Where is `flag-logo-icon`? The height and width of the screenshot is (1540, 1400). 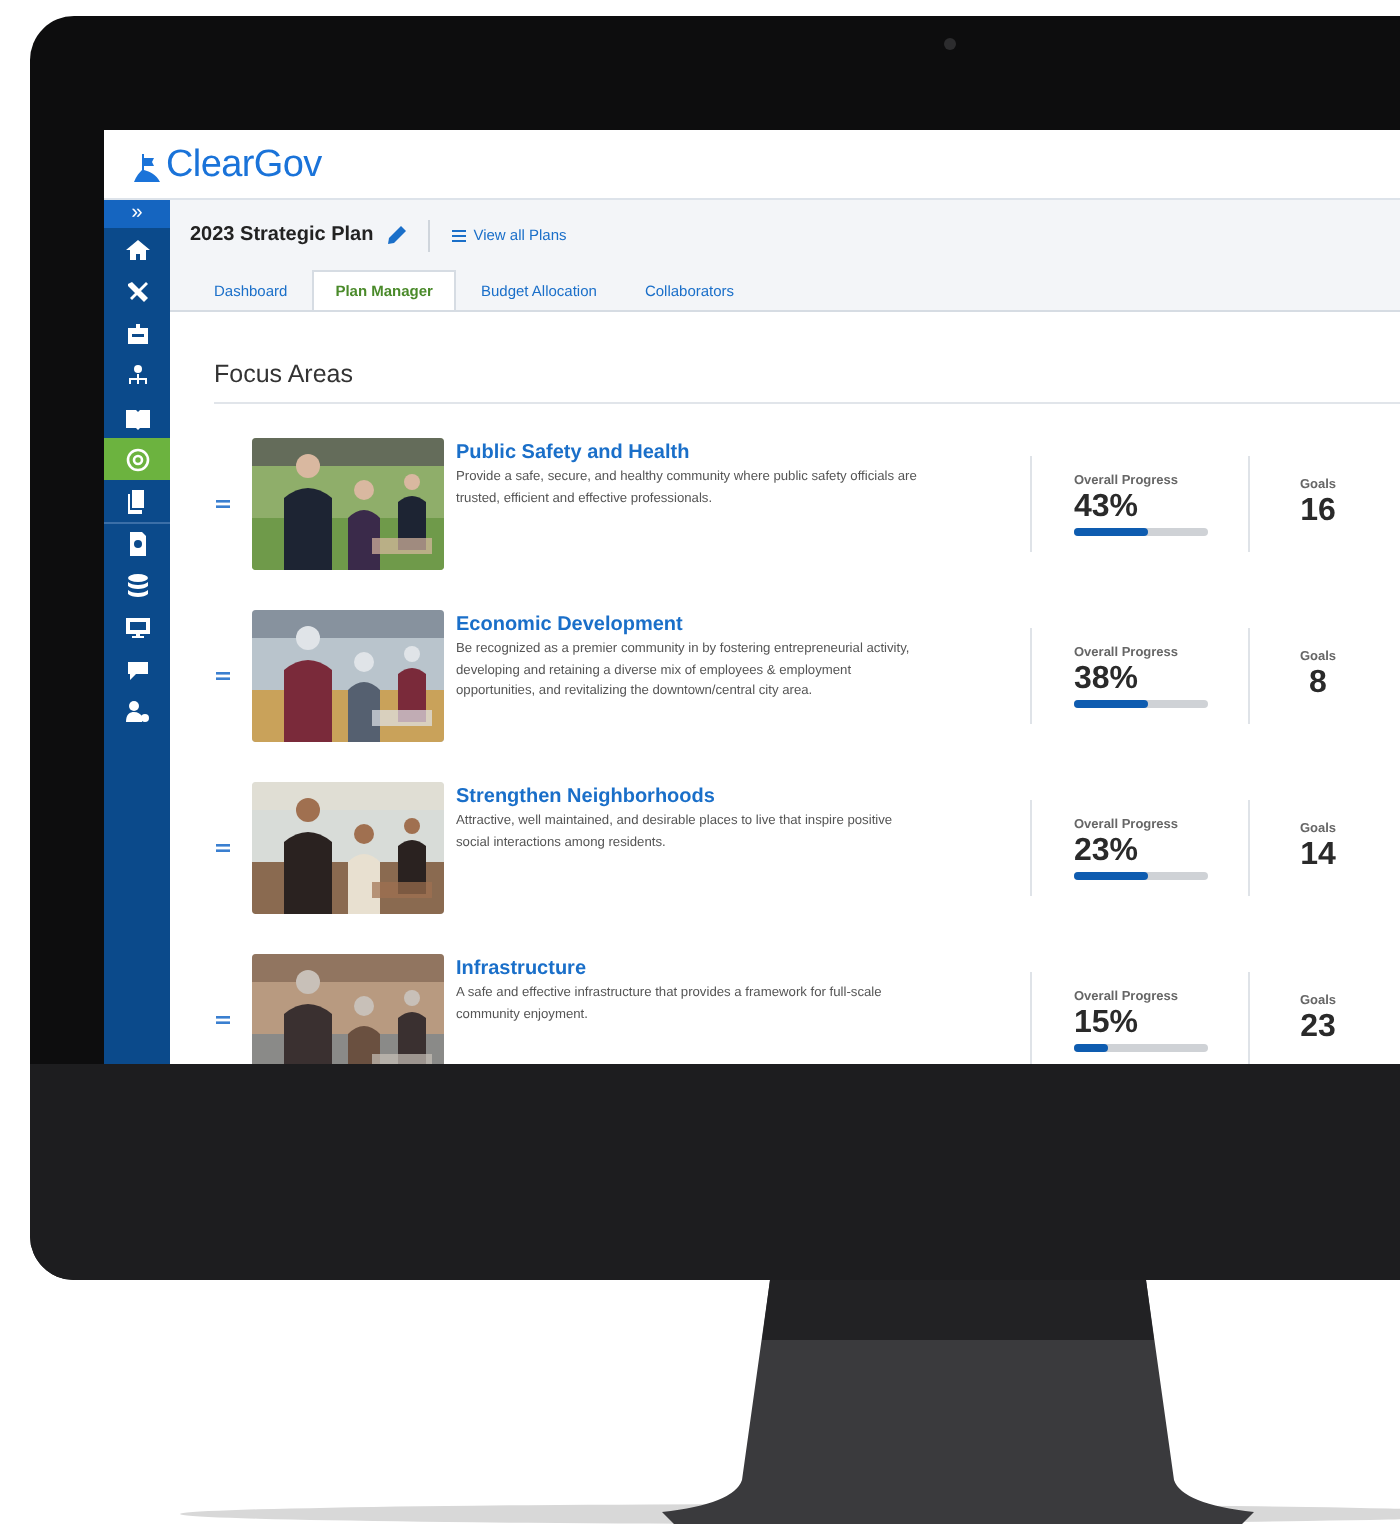
flag-logo-icon is located at coordinates (148, 167).